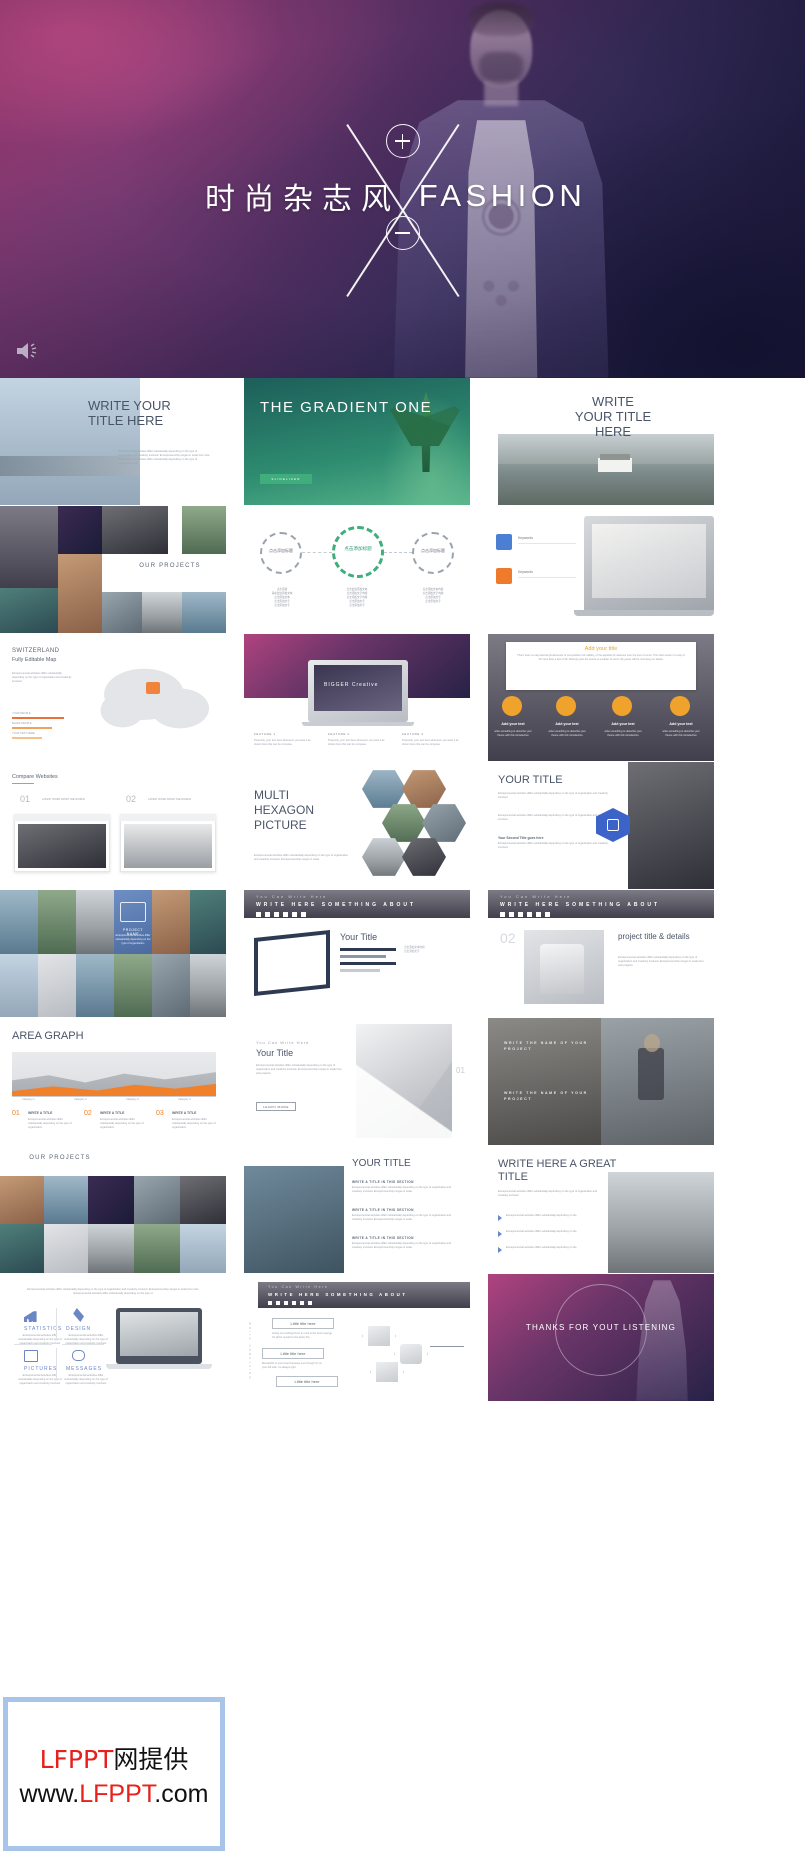 This screenshot has height=1854, width=805. Describe the element at coordinates (23, 734) in the screenshot. I see `legend-label: YOUR TEXT HERE` at that location.